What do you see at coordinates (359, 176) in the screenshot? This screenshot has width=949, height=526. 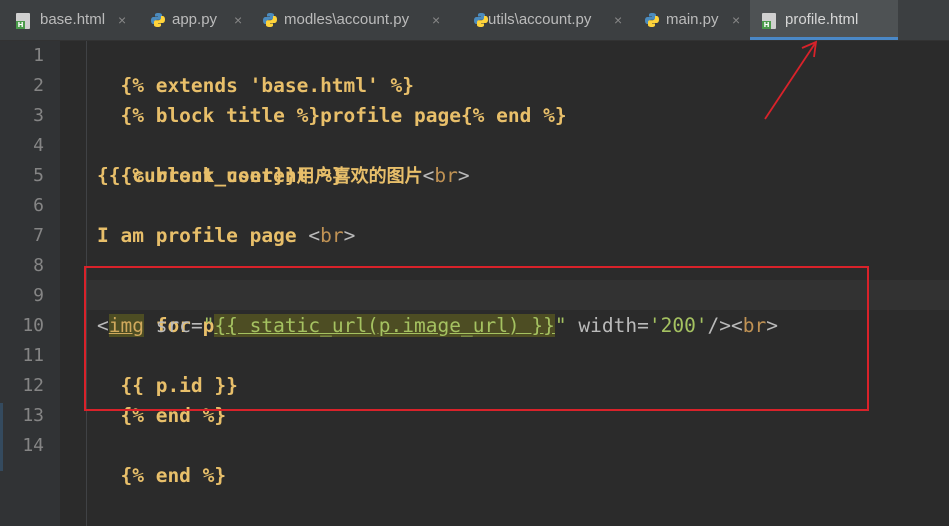 I see `chinese-text: 用户喜欢的图片` at bounding box center [359, 176].